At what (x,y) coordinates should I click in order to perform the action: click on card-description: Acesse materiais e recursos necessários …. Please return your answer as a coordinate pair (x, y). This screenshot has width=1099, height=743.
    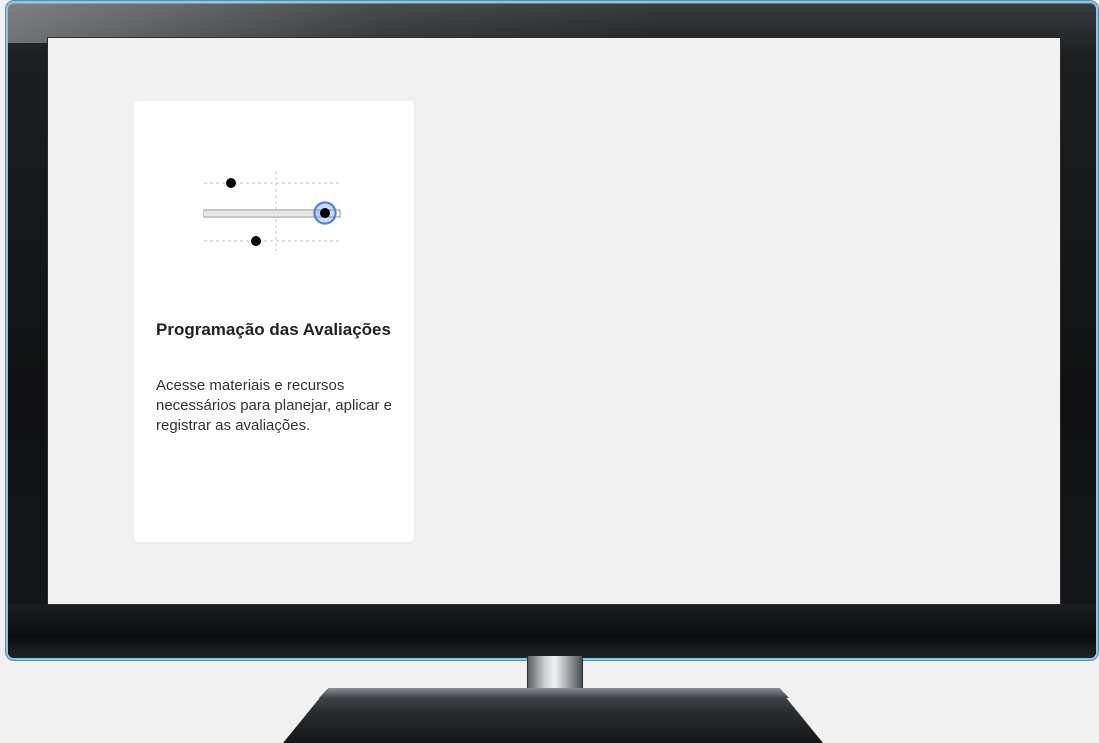
    Looking at the image, I should click on (274, 405).